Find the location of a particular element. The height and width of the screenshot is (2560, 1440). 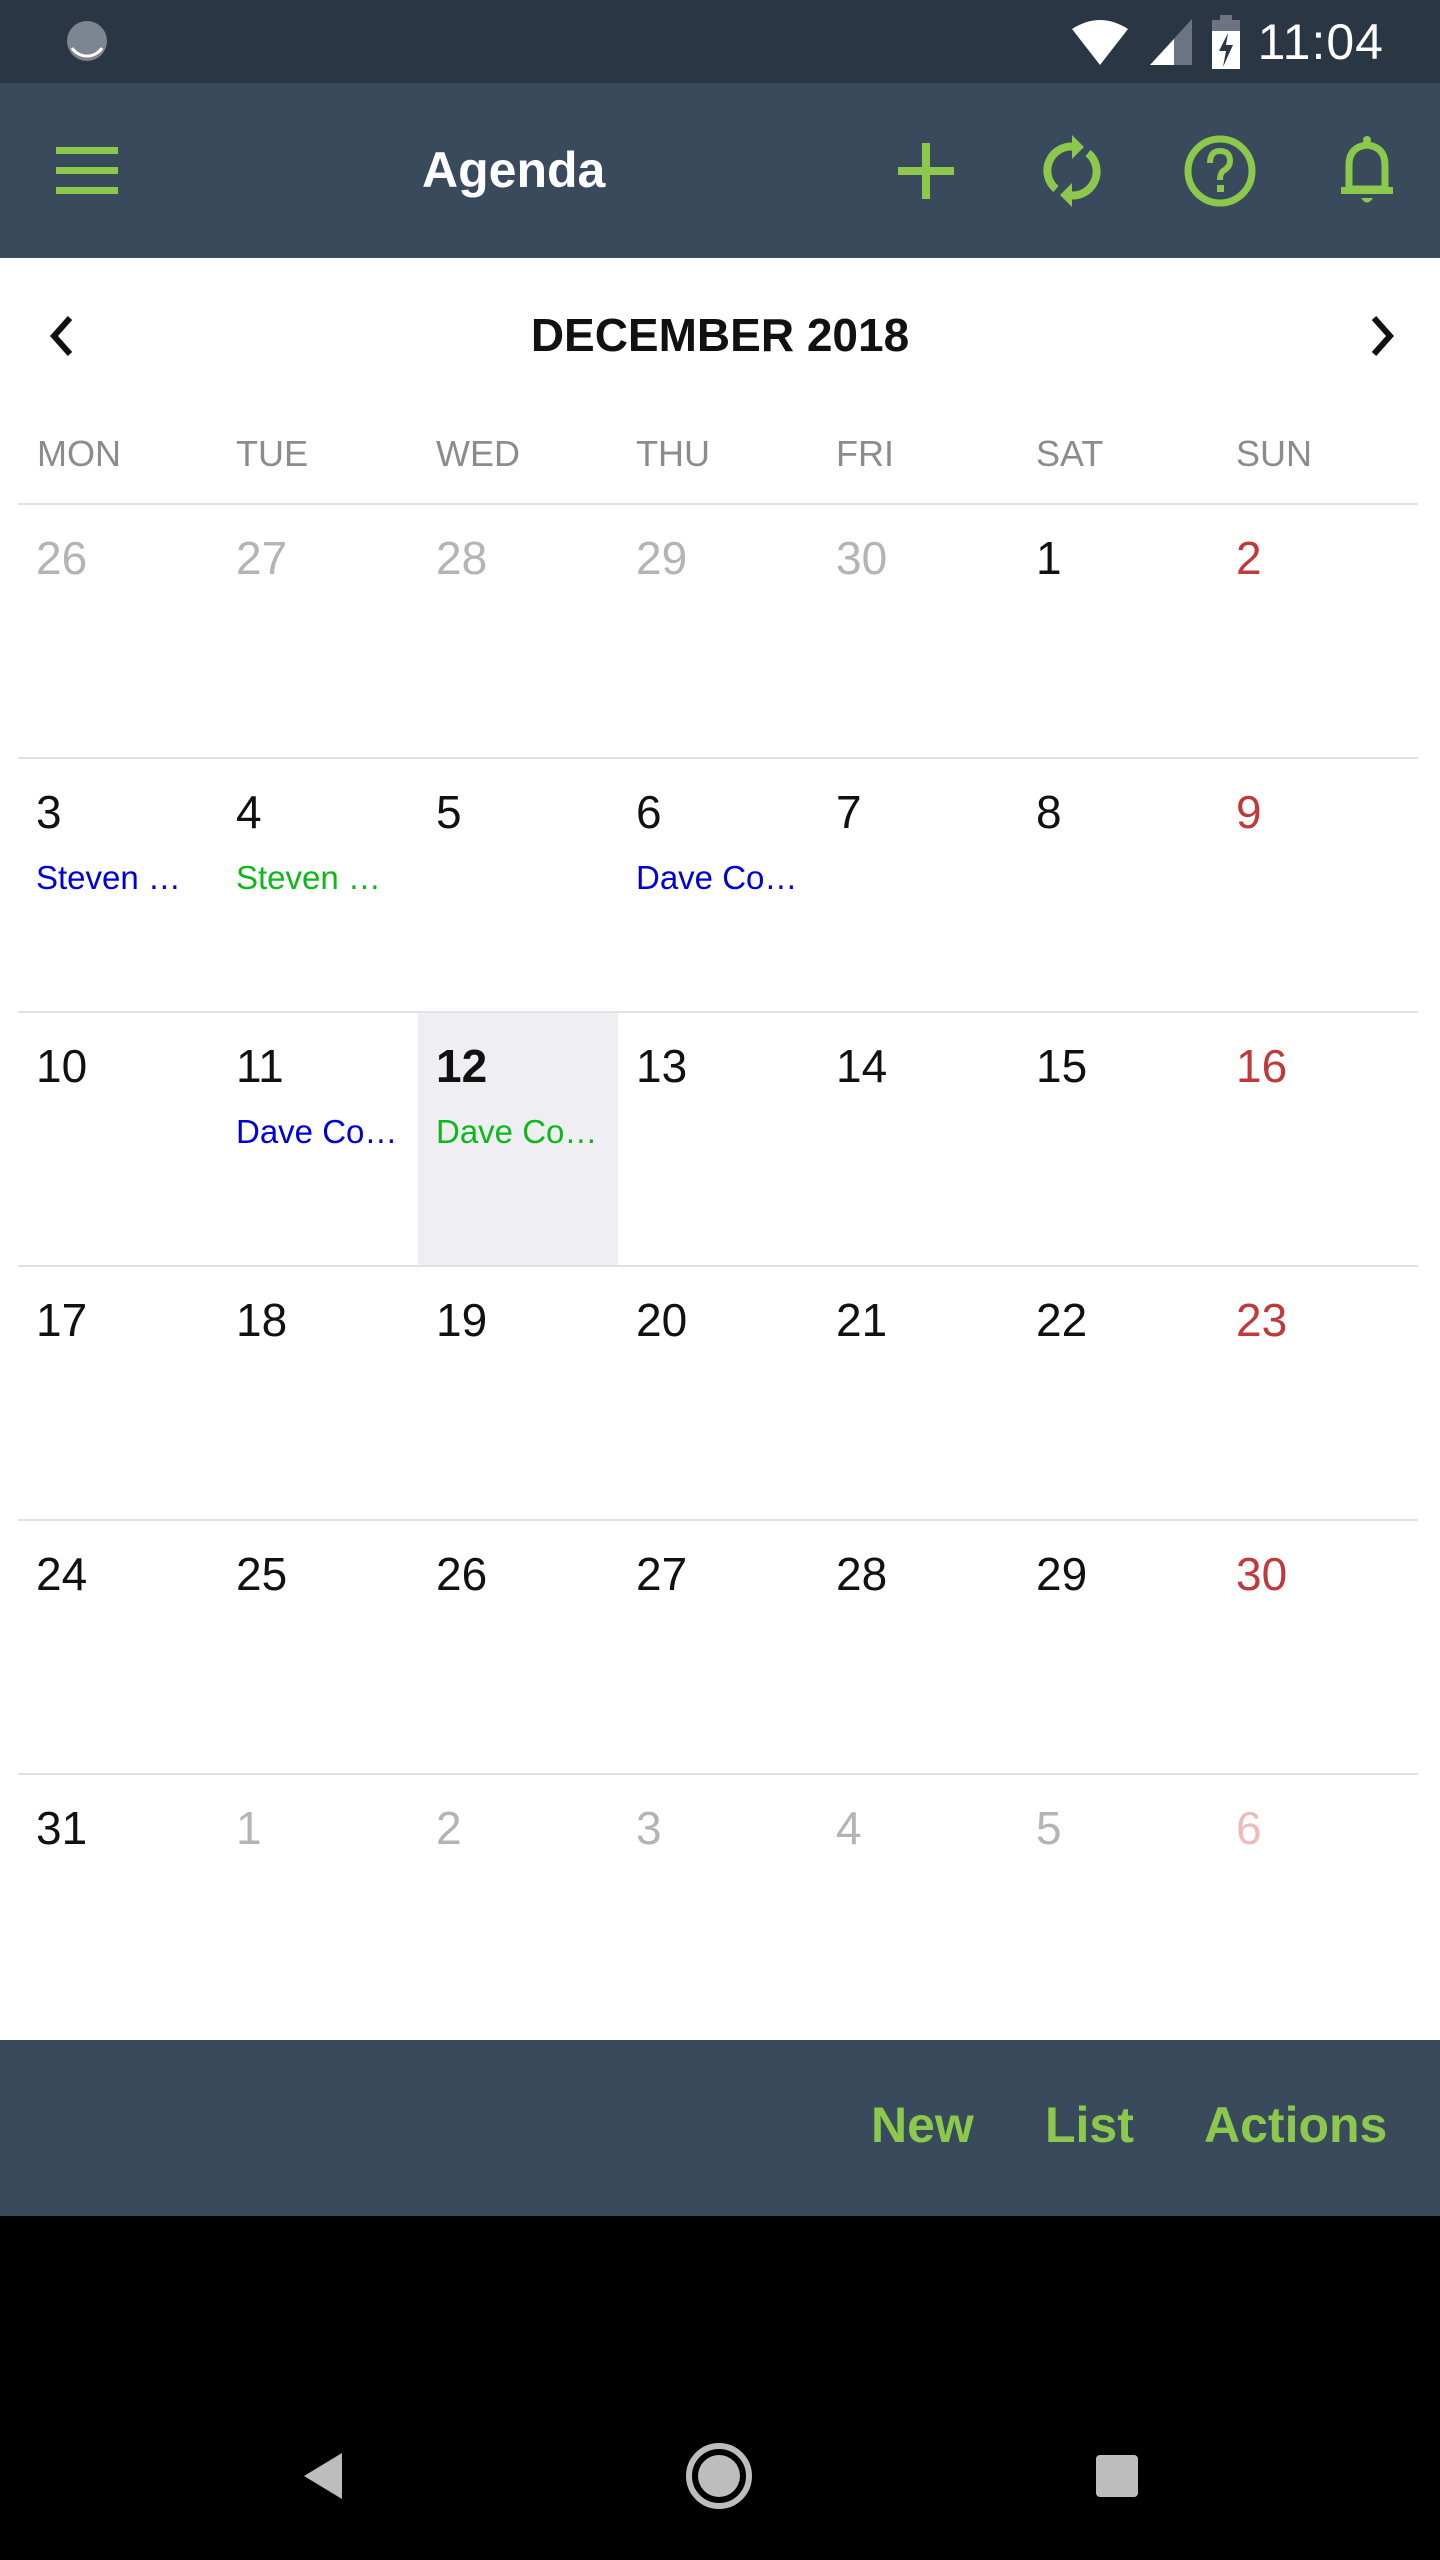

day-cell: 22 is located at coordinates (1118, 1393).